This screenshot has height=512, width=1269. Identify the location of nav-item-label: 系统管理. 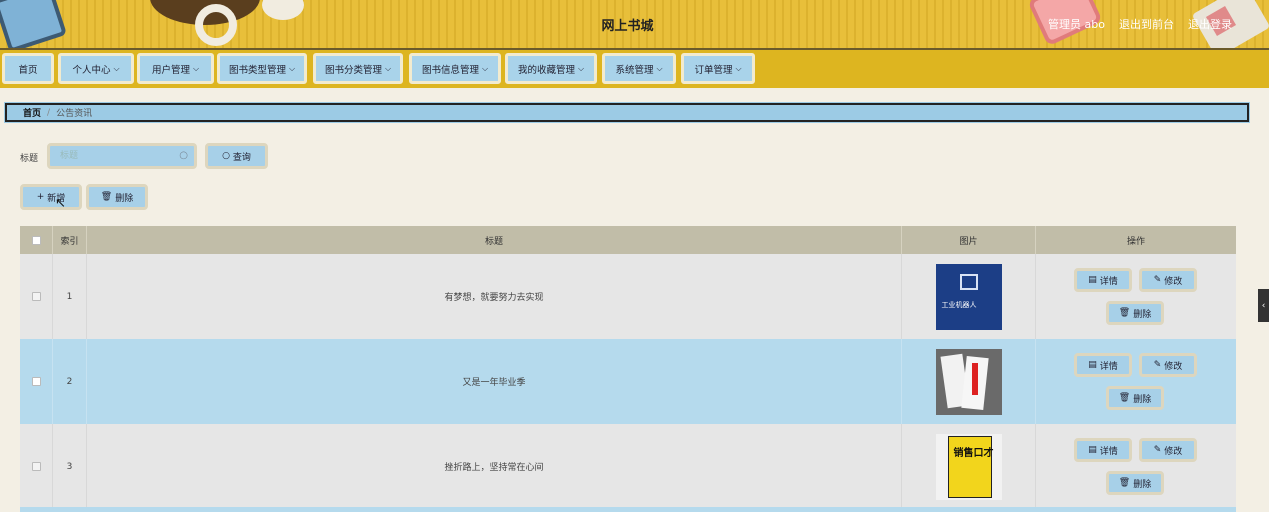
(634, 70).